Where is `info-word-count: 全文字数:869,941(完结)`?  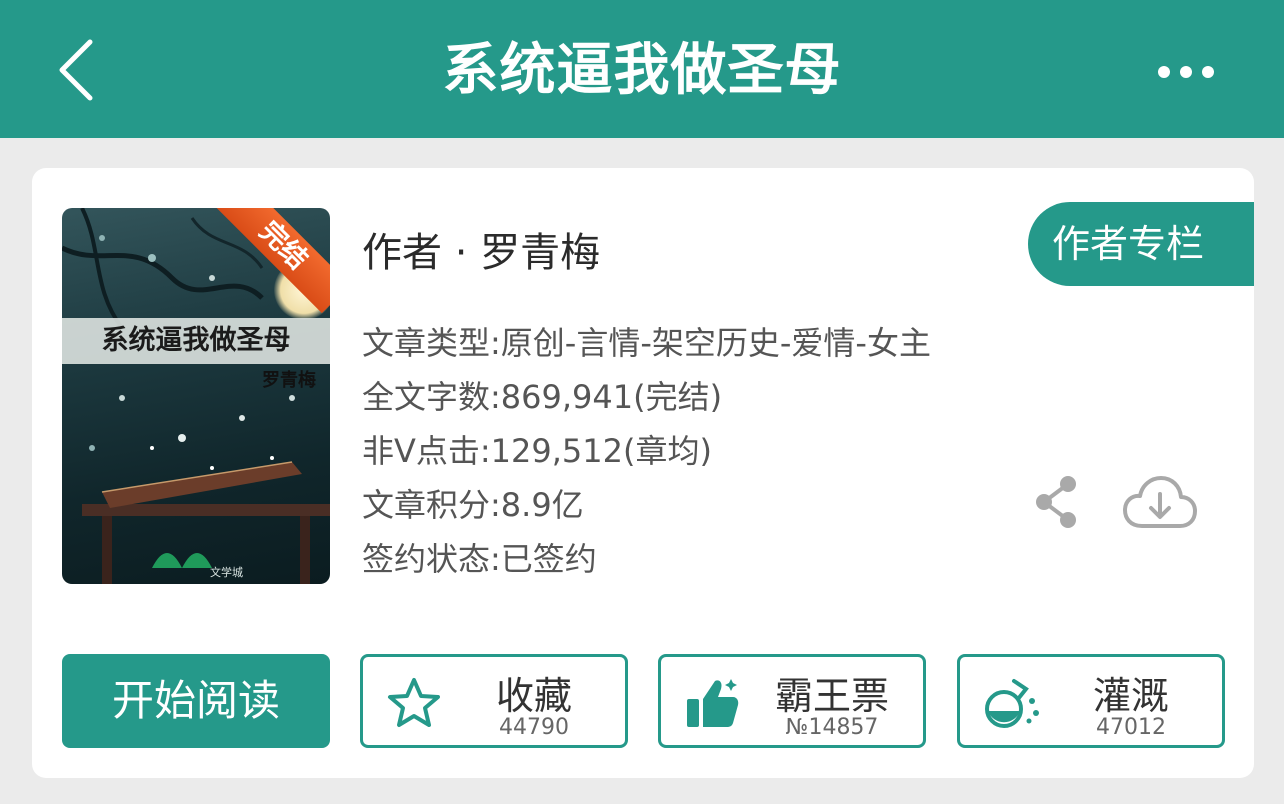 info-word-count: 全文字数:869,941(完结) is located at coordinates (542, 397).